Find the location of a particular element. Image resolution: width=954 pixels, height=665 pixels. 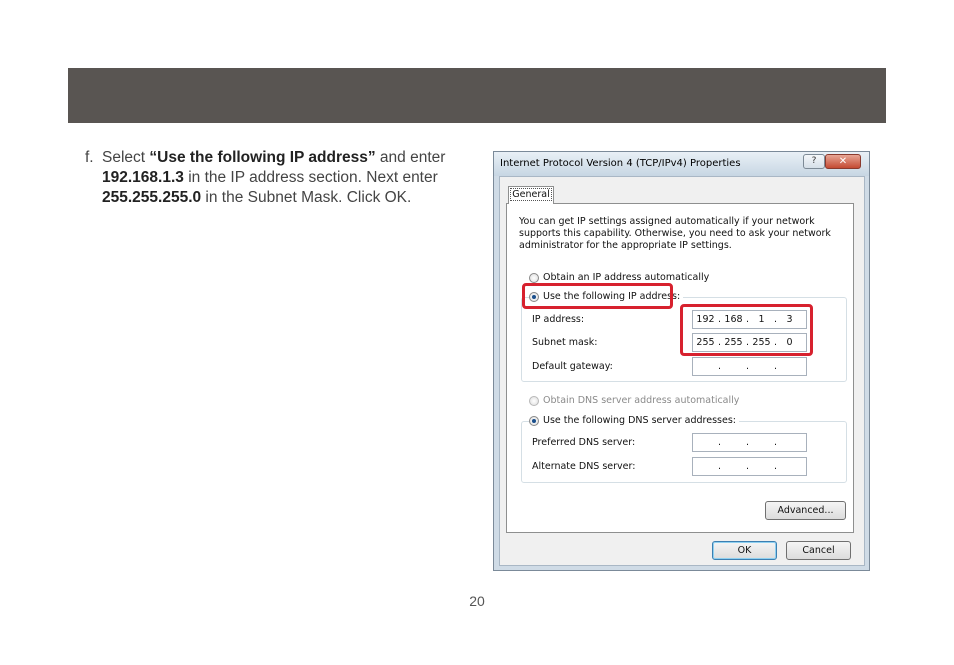

tab-general: General is located at coordinates (531, 195).